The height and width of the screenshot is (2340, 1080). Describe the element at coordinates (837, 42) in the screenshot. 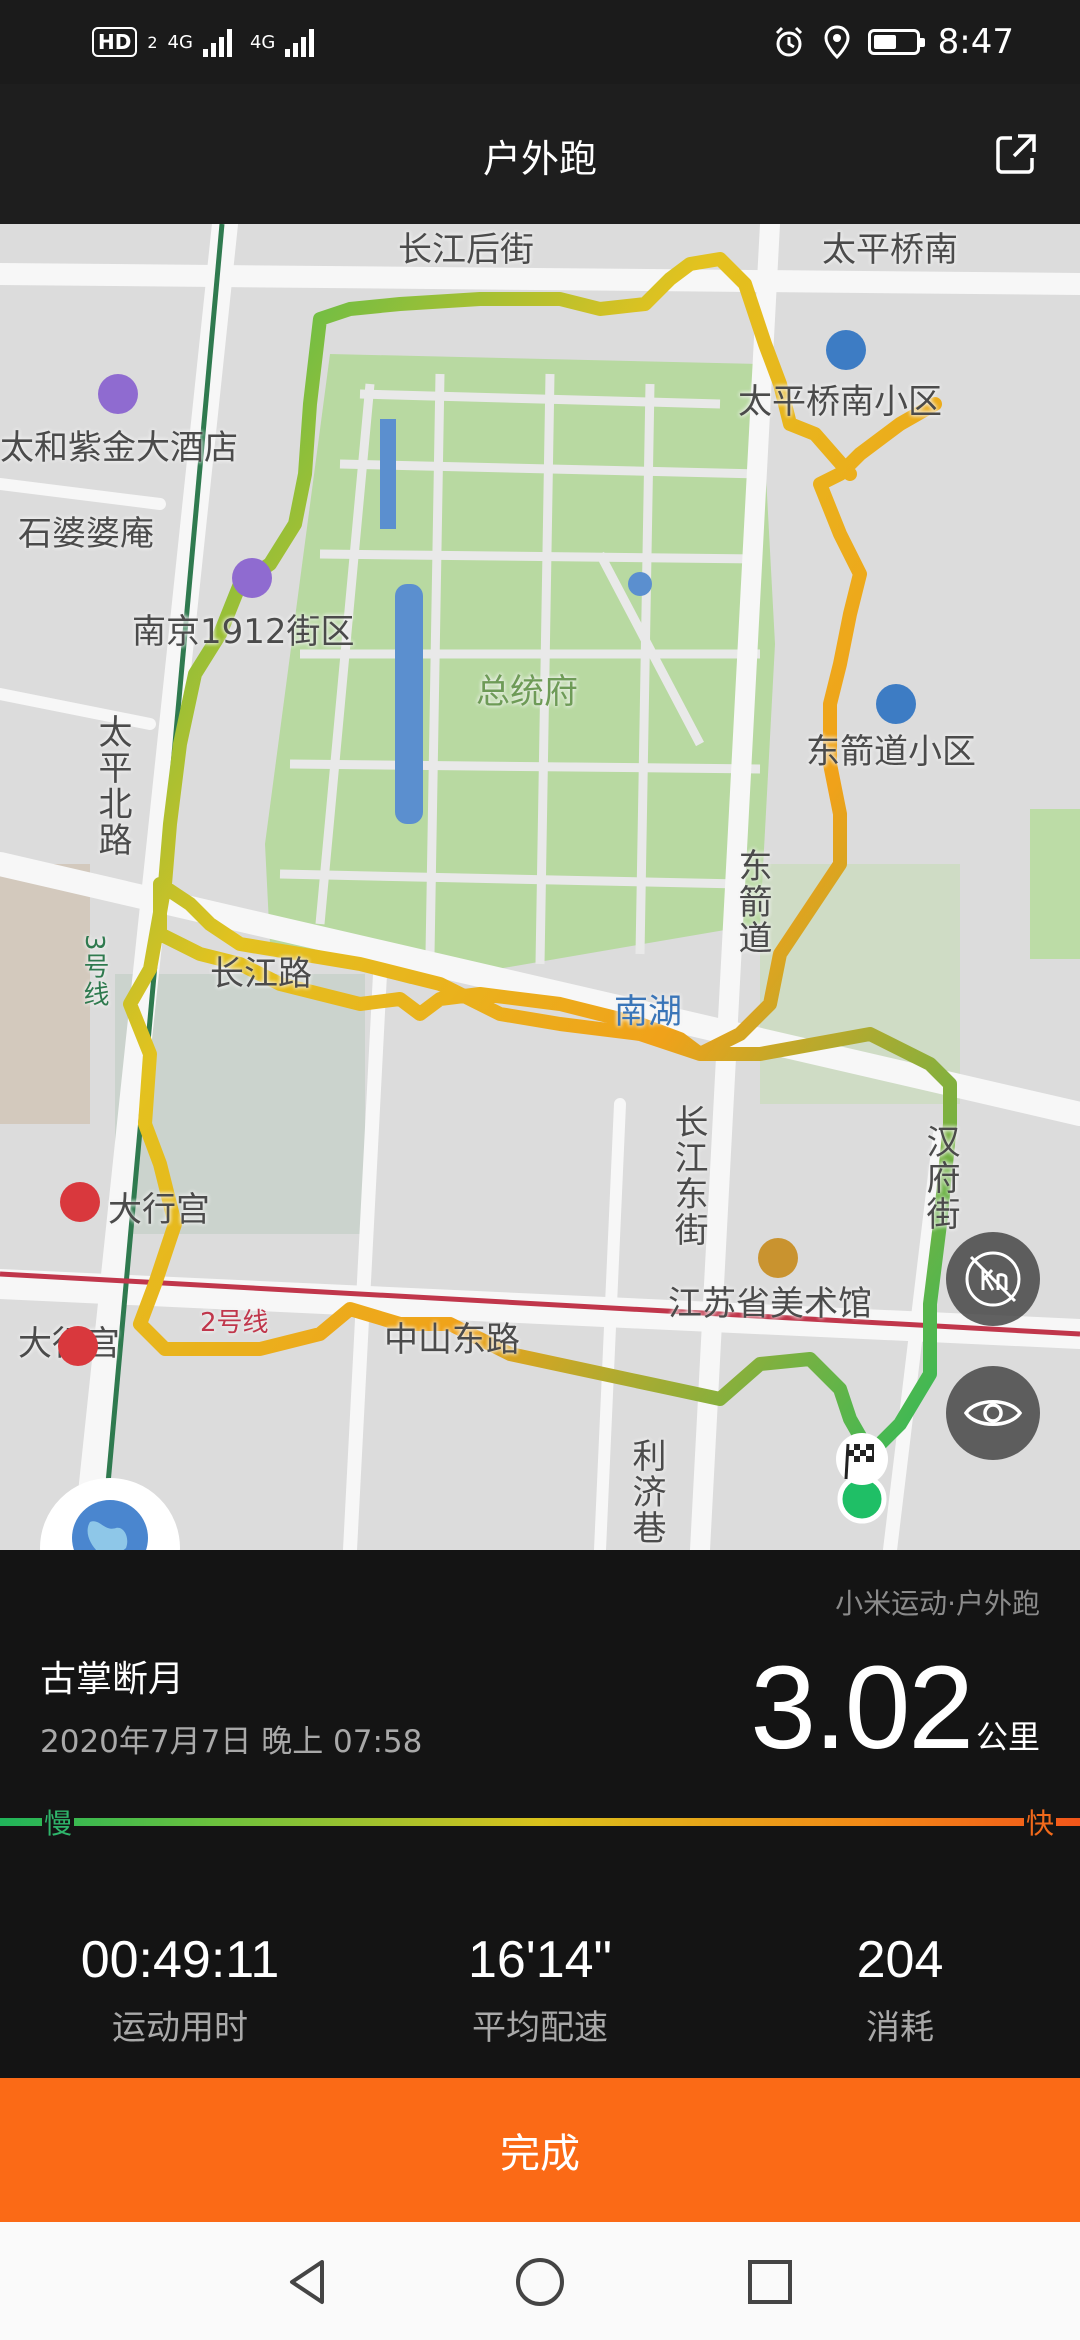

I see `location-icon` at that location.